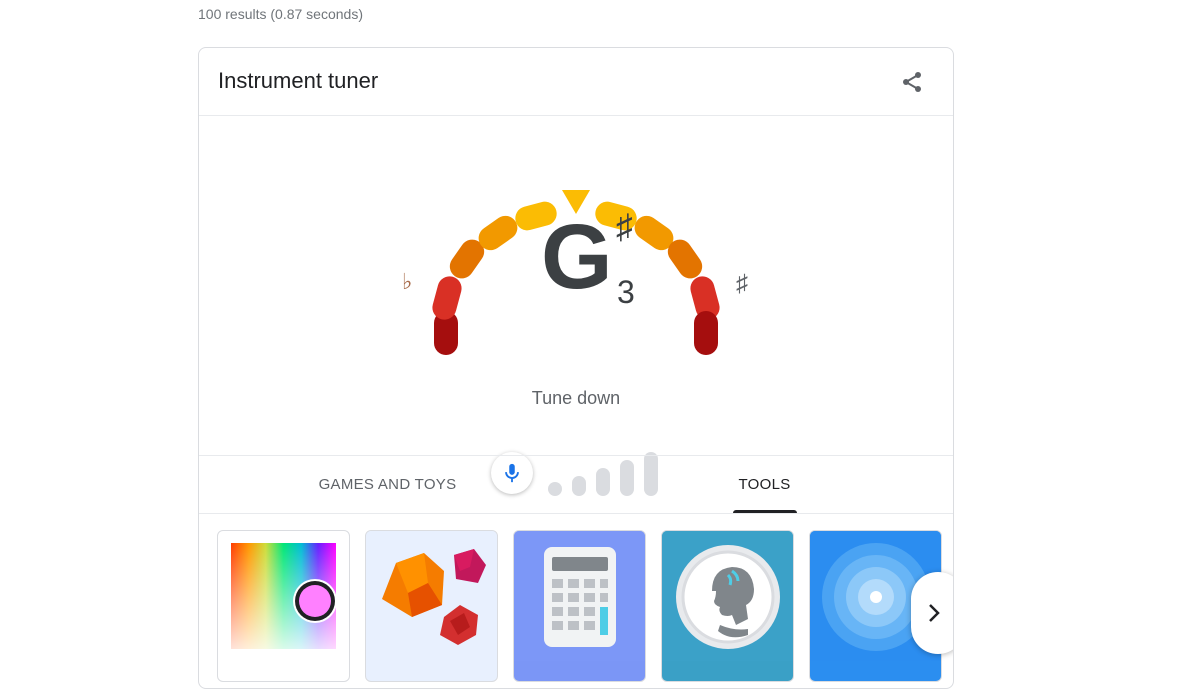  I want to click on coin-icon, so click(727, 596).